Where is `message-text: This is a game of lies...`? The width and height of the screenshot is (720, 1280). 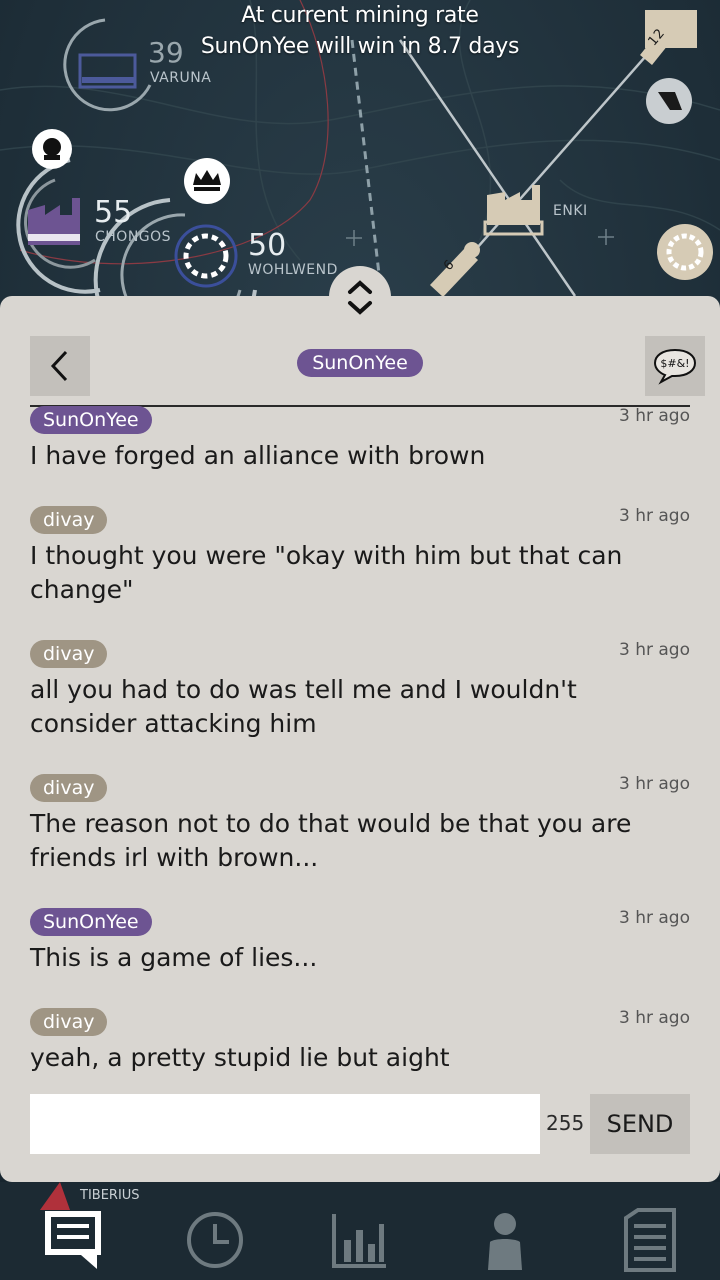
message-text: This is a game of lies... is located at coordinates (174, 957).